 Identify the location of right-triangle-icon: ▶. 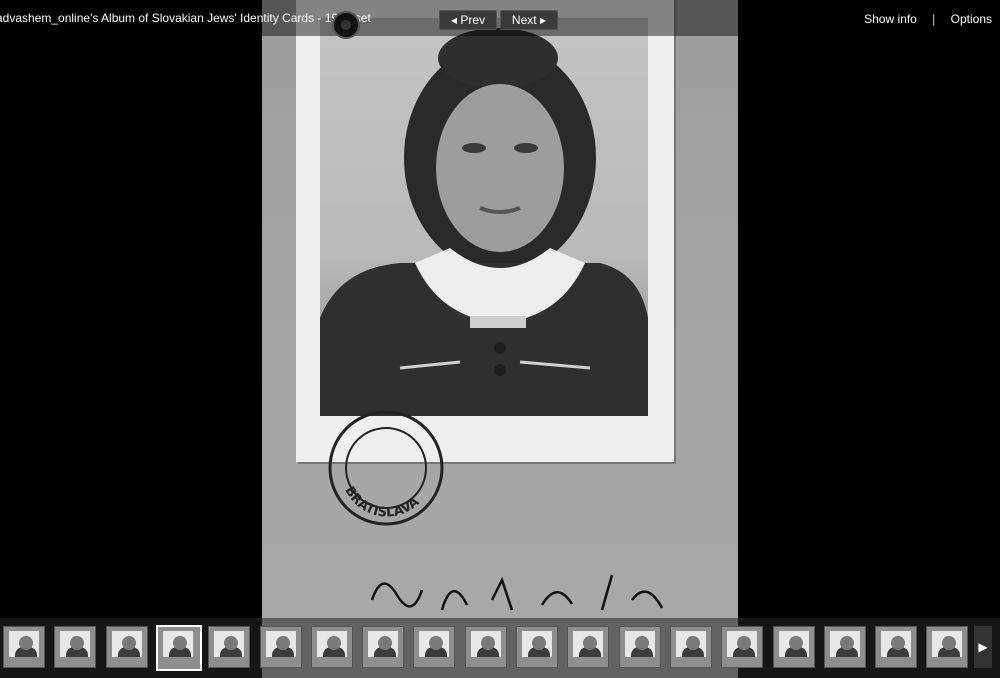
(543, 20).